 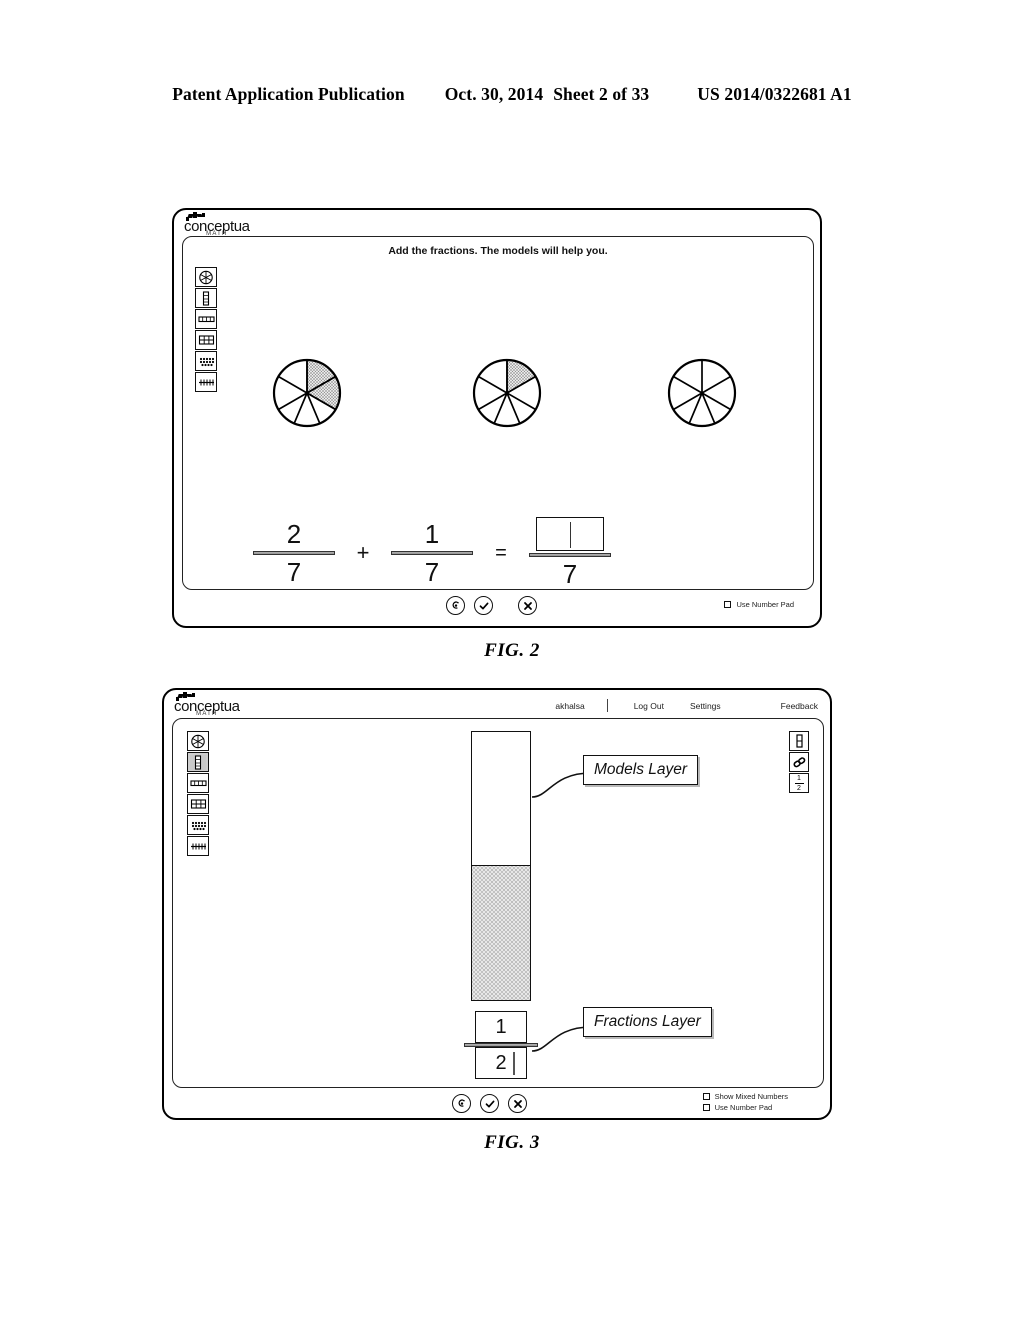 I want to click on equals-operator: =, so click(x=501, y=552).